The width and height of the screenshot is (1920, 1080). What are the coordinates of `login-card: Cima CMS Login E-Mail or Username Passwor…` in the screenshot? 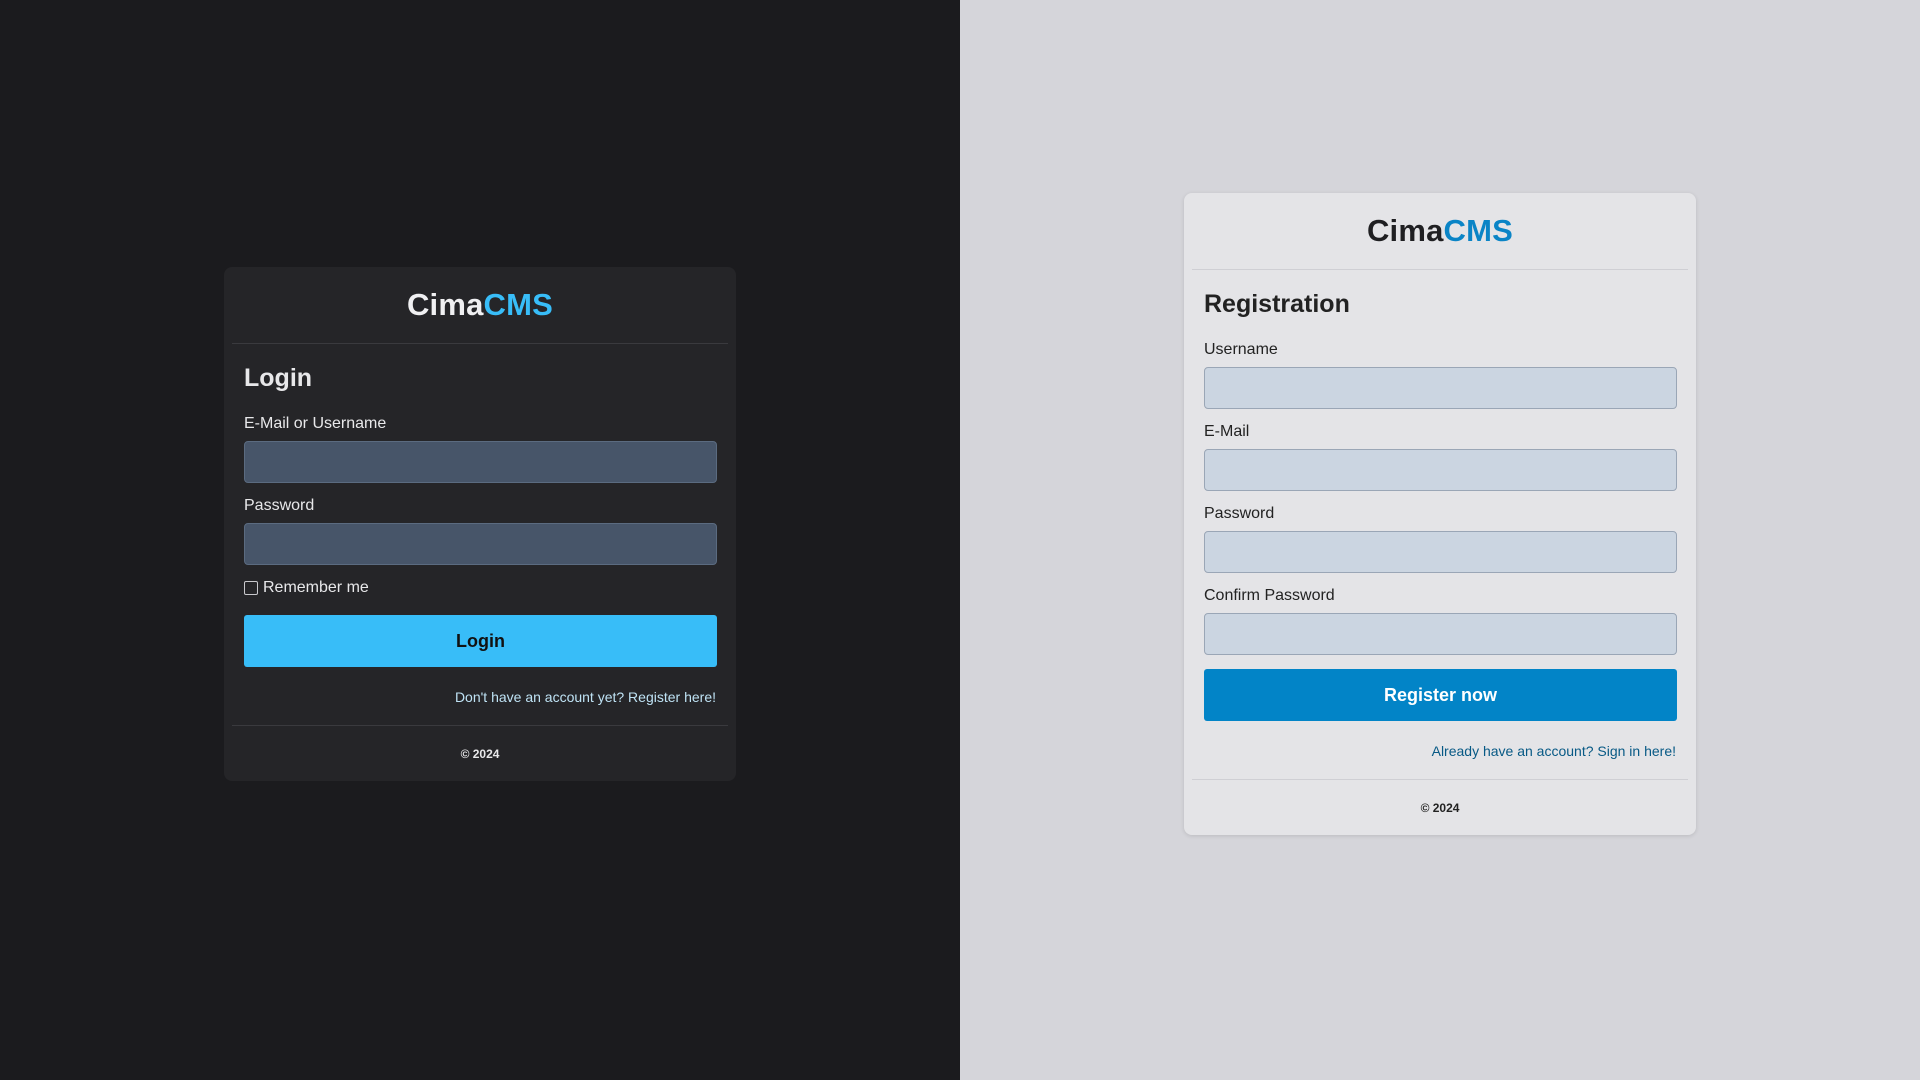 It's located at (480, 524).